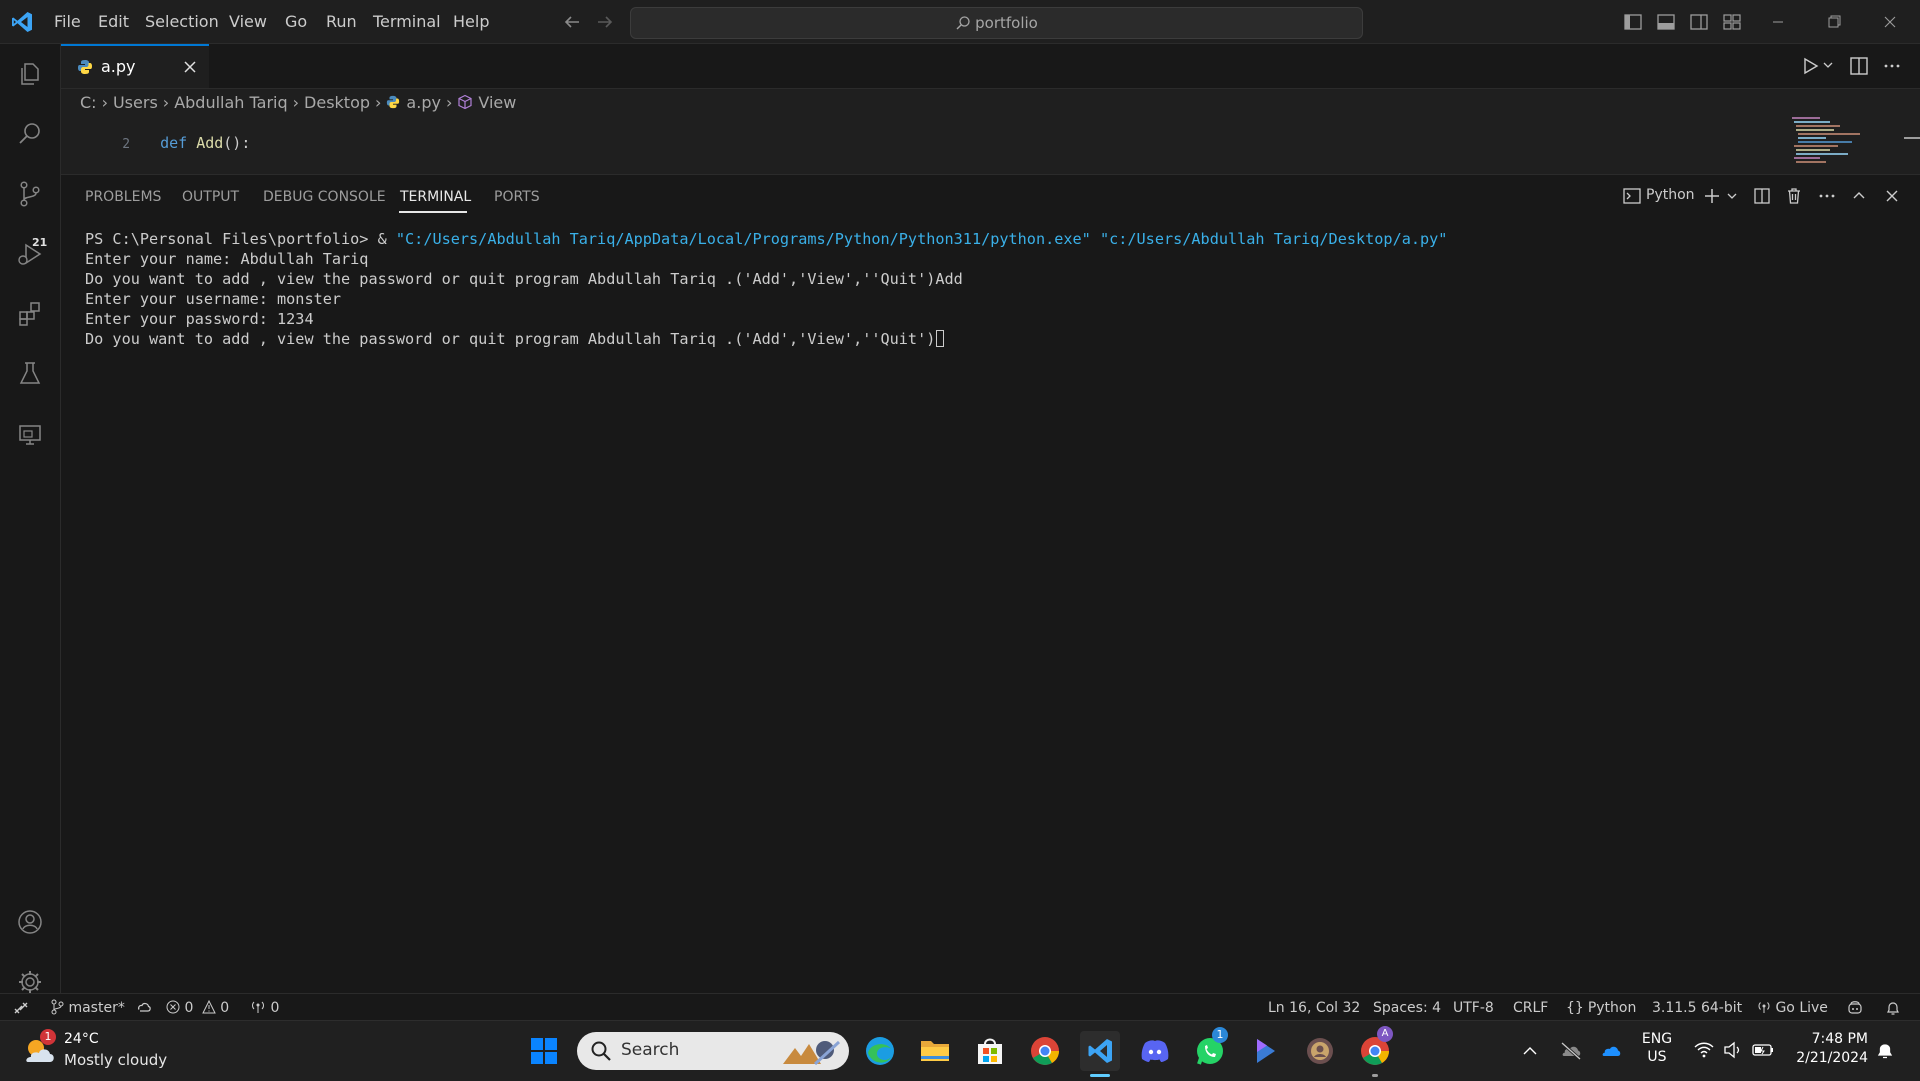 The image size is (1920, 1081). I want to click on more-actions-icon, so click(1892, 66).